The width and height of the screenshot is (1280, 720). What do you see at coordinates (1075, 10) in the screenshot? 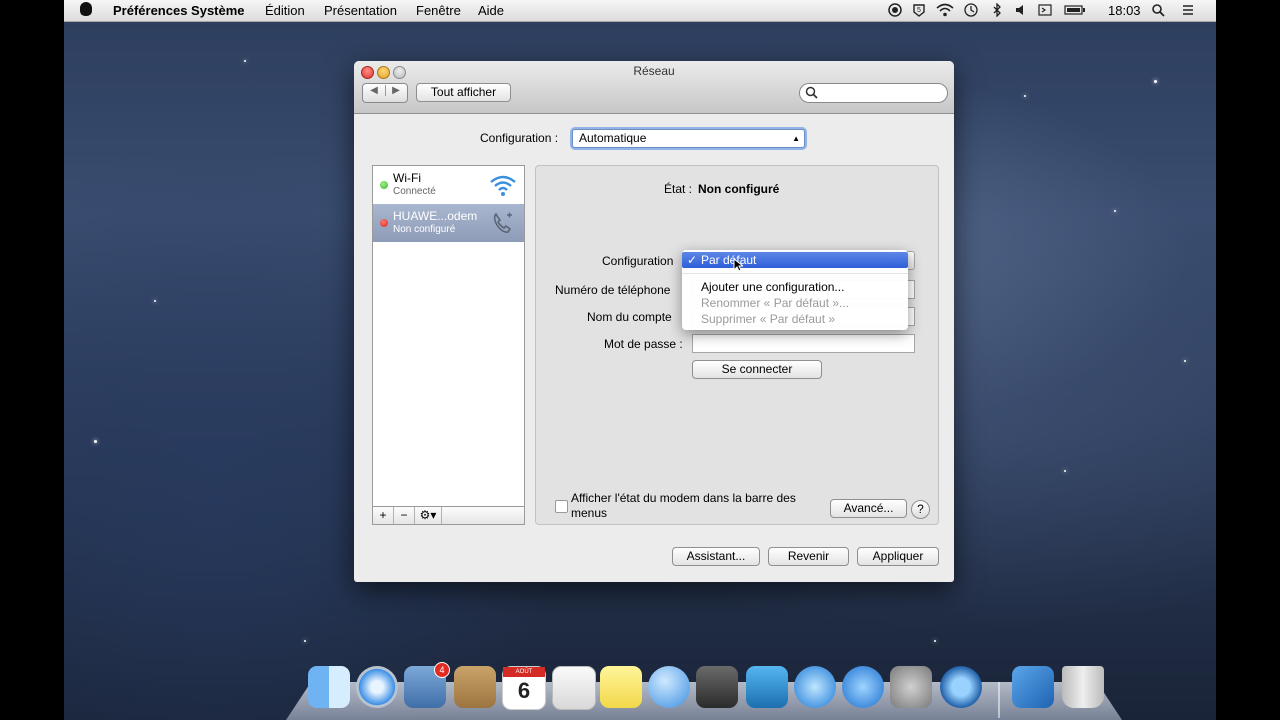
I see `battery-icon` at bounding box center [1075, 10].